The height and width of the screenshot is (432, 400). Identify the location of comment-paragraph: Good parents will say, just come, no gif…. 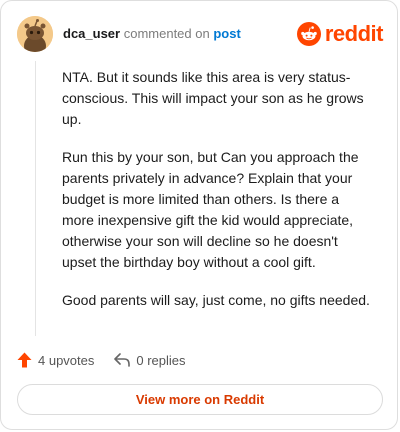
(216, 300).